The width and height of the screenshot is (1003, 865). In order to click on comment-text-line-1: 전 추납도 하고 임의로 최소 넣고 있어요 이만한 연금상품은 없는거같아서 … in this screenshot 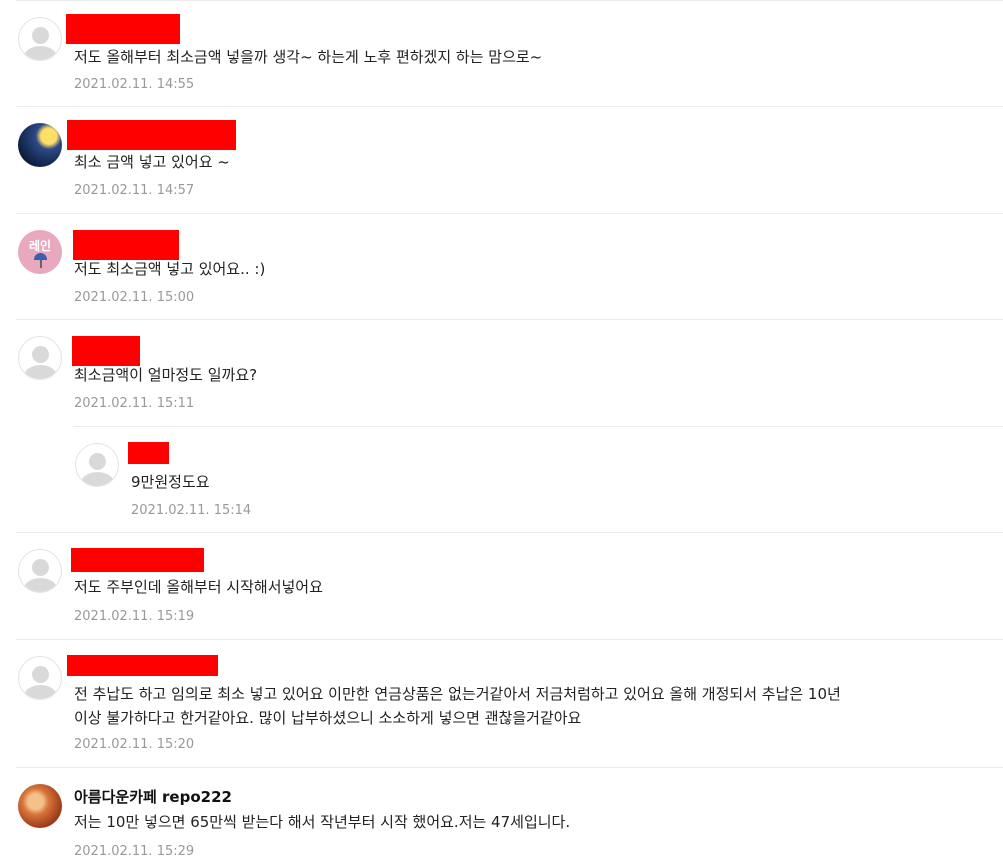, I will do `click(457, 694)`.